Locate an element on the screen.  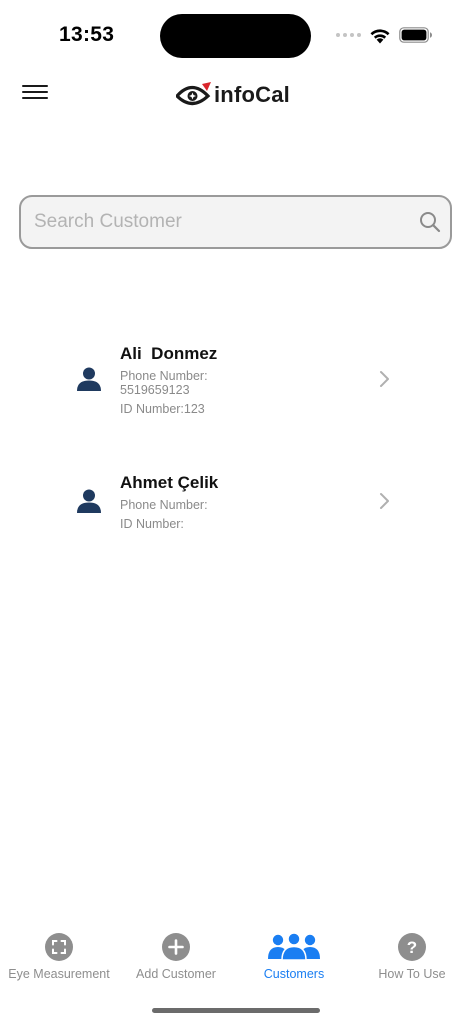
phone-value: 5519659123 is located at coordinates (155, 390).